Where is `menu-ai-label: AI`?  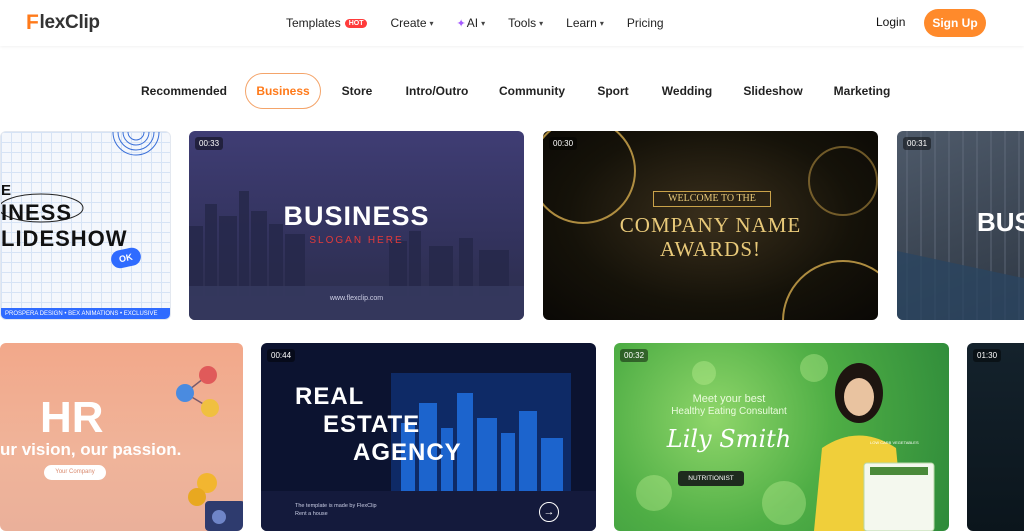
menu-ai-label: AI is located at coordinates (472, 23).